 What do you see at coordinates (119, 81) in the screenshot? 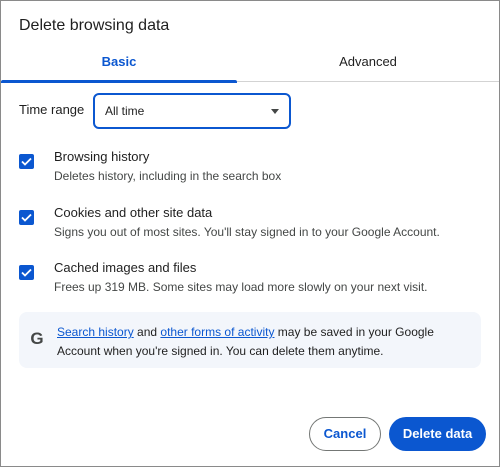
I see `tab-selected-indicator` at bounding box center [119, 81].